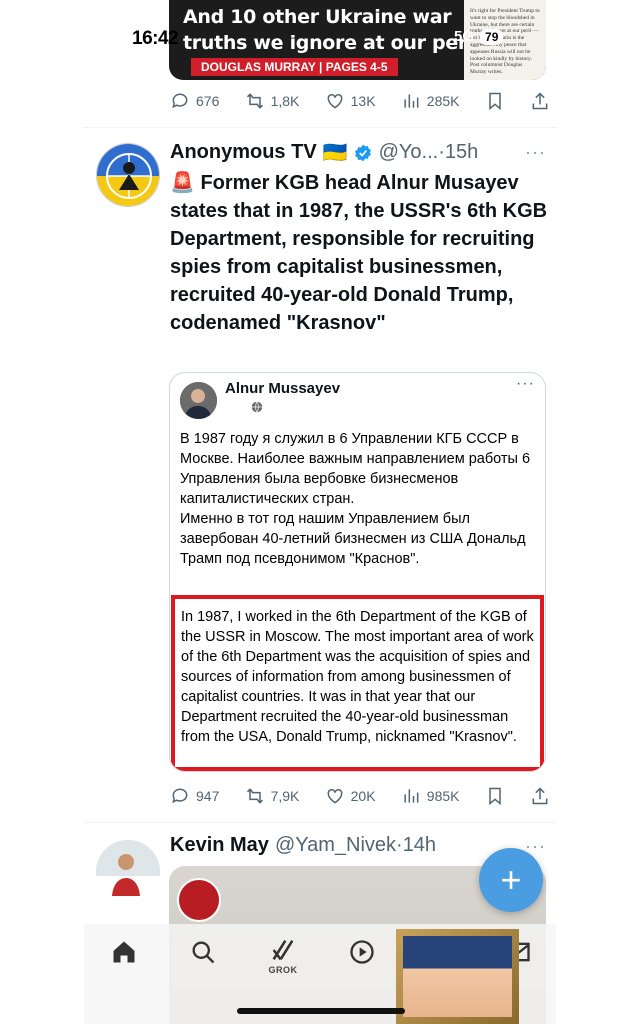  I want to click on home-indicator, so click(321, 1011).